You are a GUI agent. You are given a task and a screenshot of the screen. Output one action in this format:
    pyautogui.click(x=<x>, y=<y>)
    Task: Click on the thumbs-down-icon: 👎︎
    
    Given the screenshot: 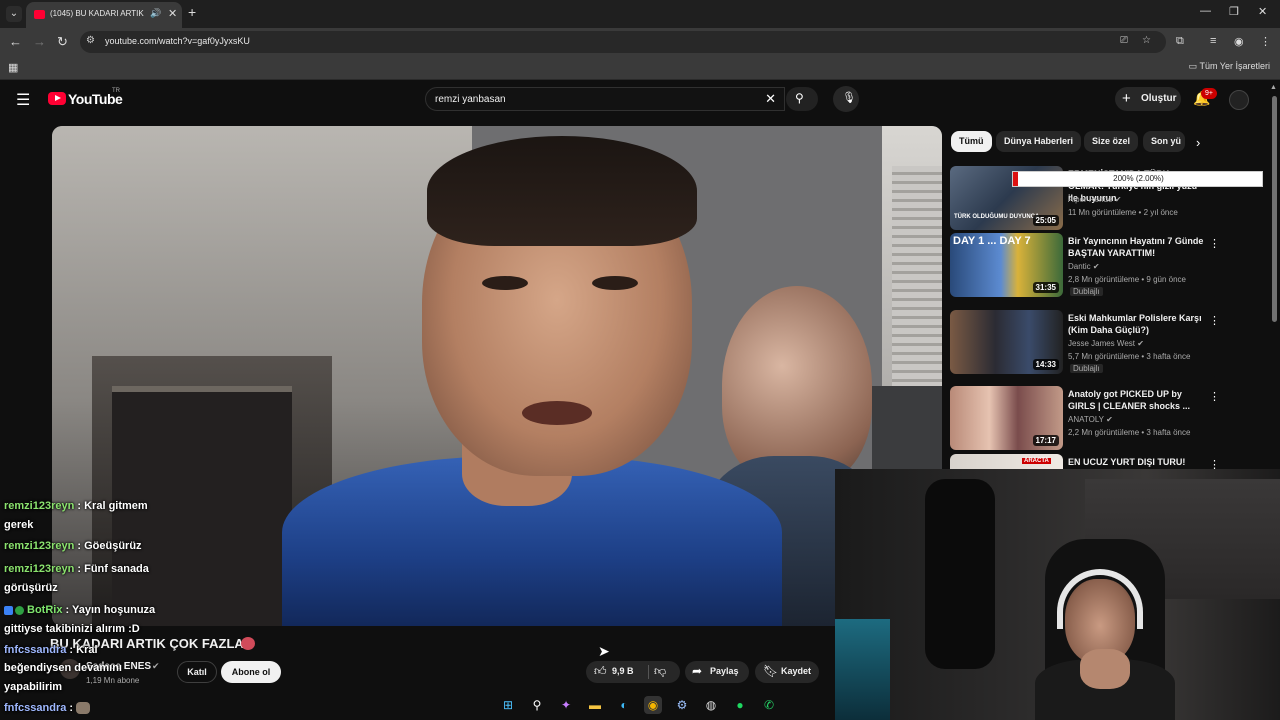 What is the action you would take?
    pyautogui.click(x=660, y=671)
    